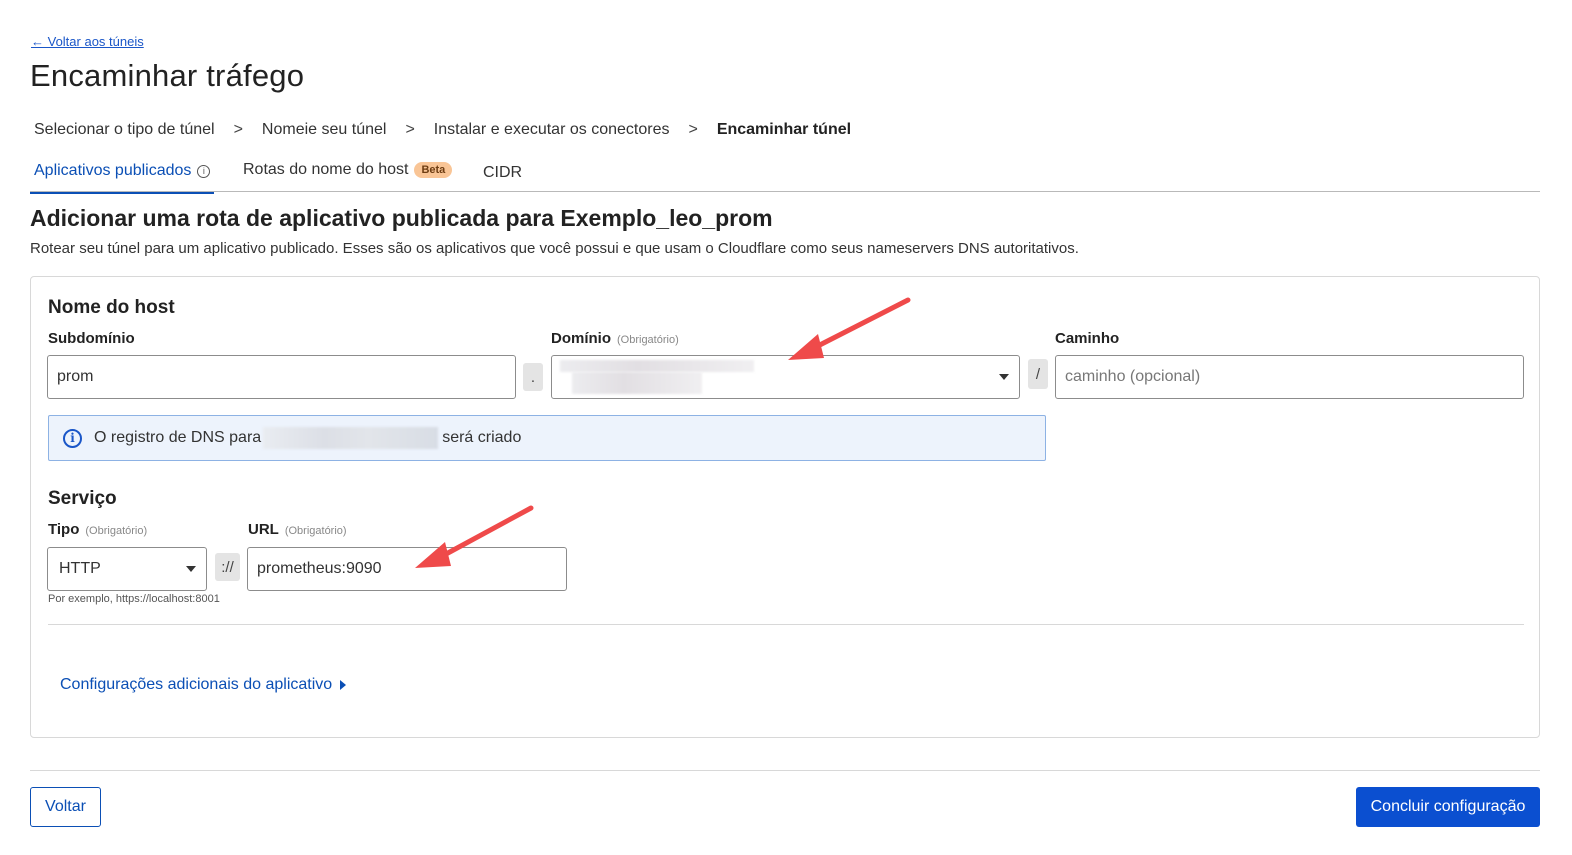 The width and height of the screenshot is (1572, 855). What do you see at coordinates (324, 129) in the screenshot?
I see `breadcrumb-step-2: Nomeie seu túnel` at bounding box center [324, 129].